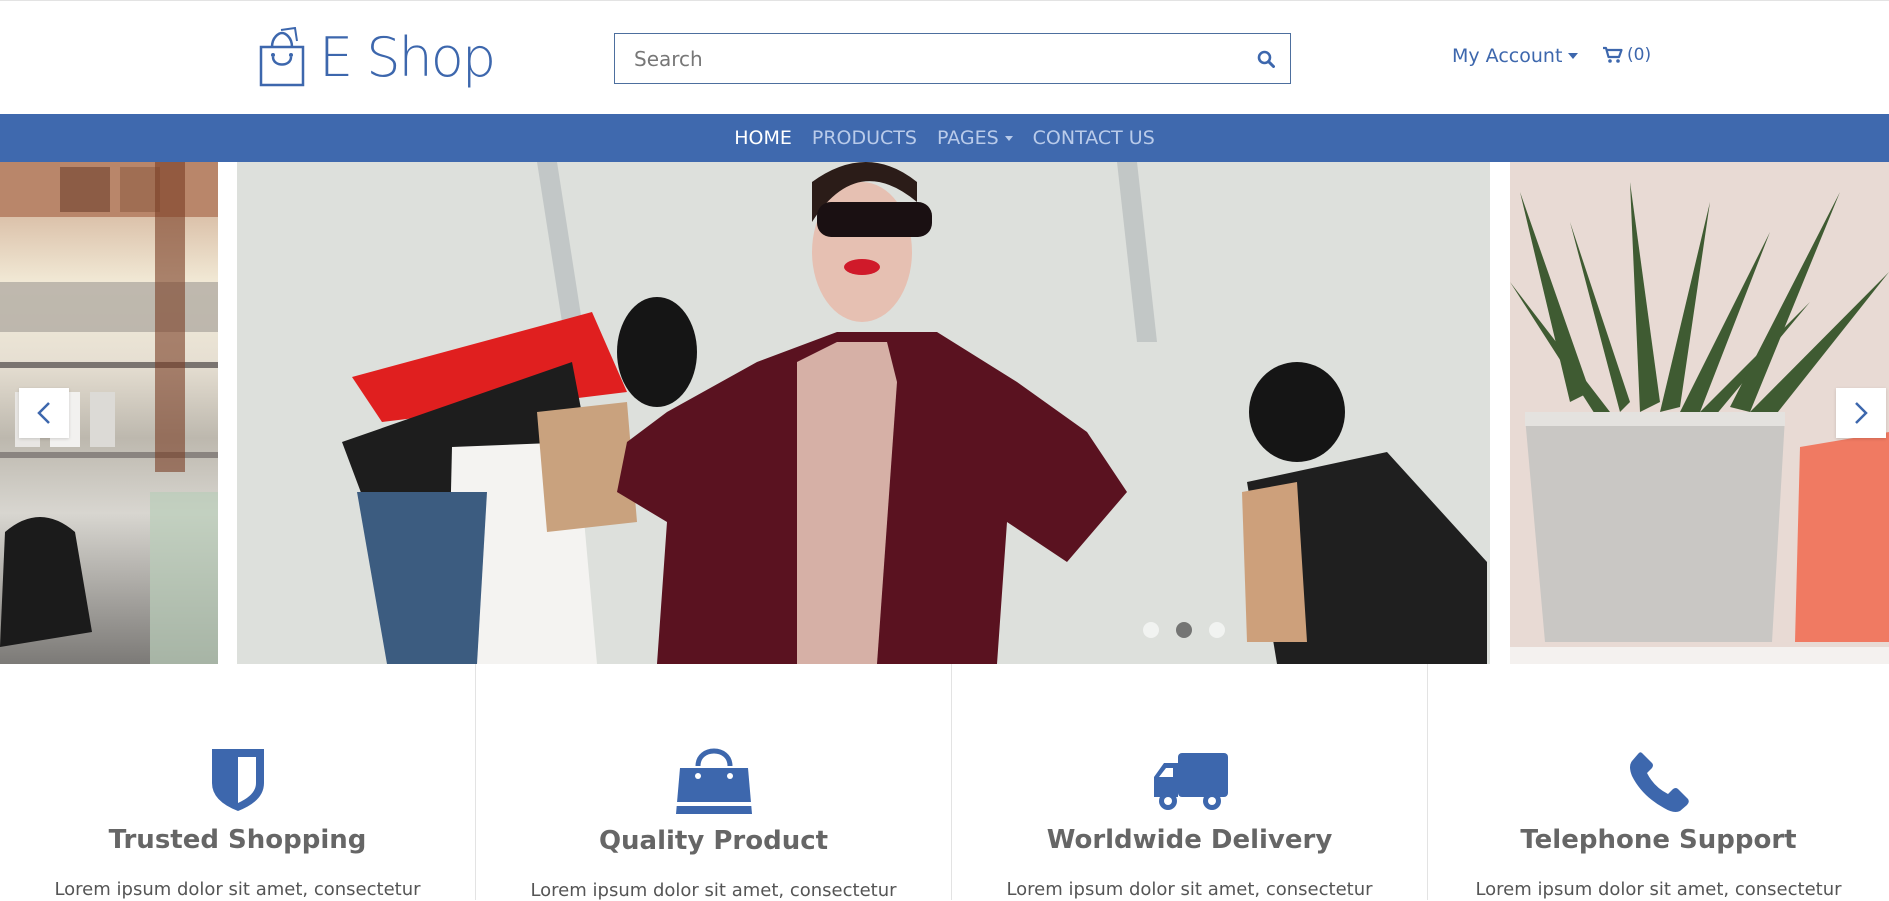  Describe the element at coordinates (713, 841) in the screenshot. I see `feature-title: Quality Product` at that location.